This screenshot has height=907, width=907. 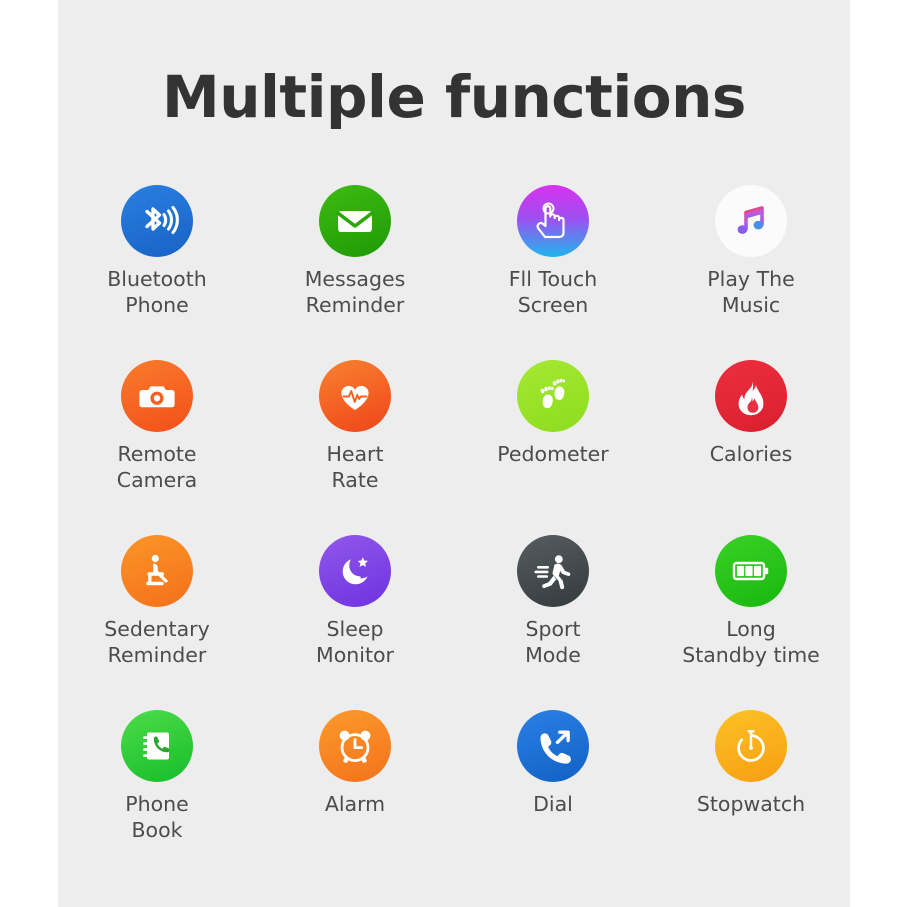 I want to click on feature-item-long-standby-time: Long Standby time, so click(x=751, y=622).